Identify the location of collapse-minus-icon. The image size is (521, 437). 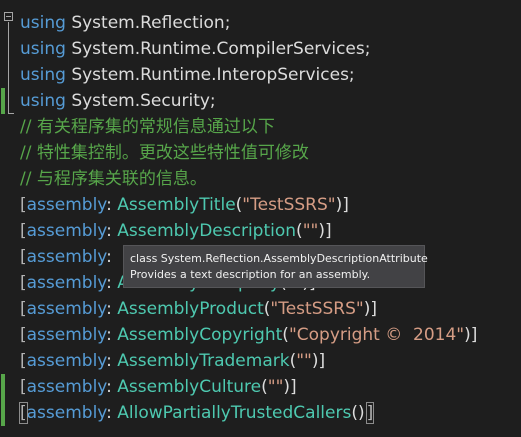
(8, 16).